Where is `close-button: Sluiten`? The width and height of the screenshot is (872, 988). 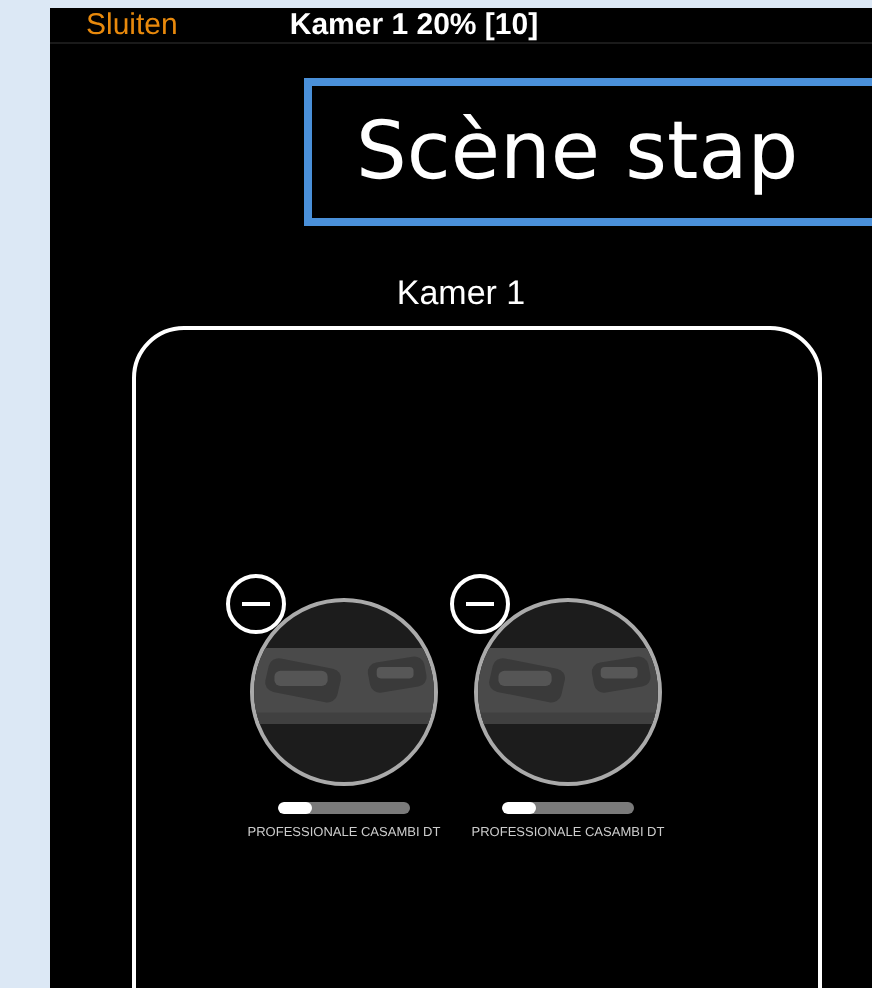 close-button: Sluiten is located at coordinates (132, 25).